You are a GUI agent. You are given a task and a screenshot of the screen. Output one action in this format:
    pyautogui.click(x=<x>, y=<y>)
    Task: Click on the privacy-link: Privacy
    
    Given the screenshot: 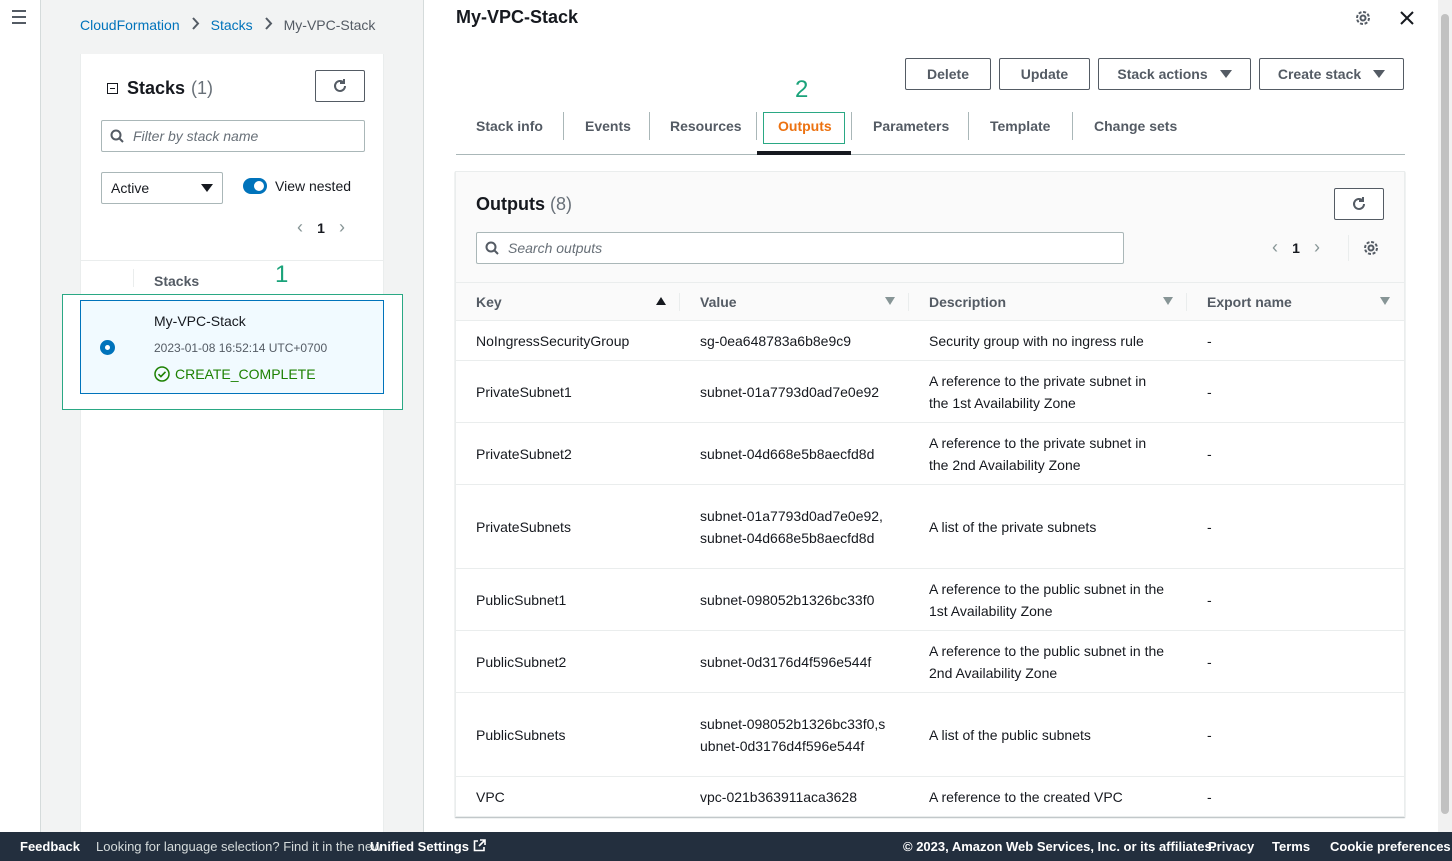 What is the action you would take?
    pyautogui.click(x=1231, y=846)
    